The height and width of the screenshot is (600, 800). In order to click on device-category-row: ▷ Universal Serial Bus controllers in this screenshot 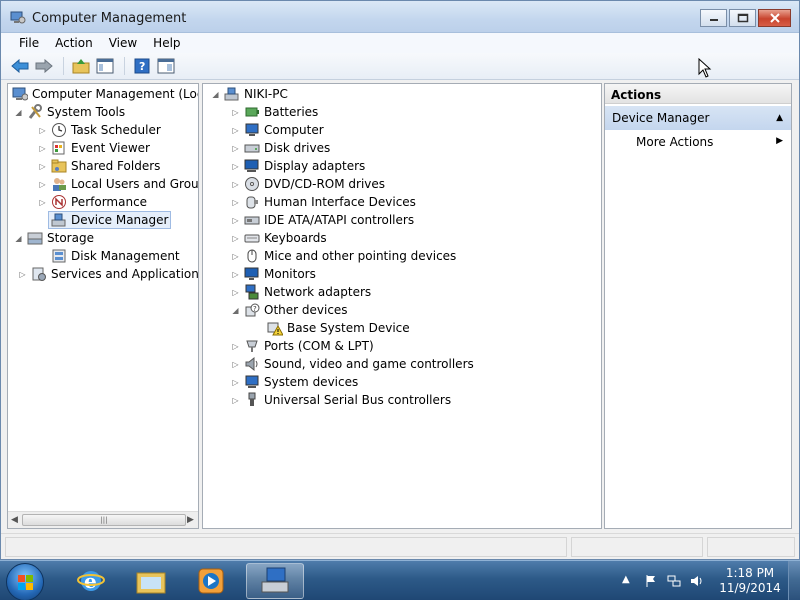, I will do `click(341, 400)`.